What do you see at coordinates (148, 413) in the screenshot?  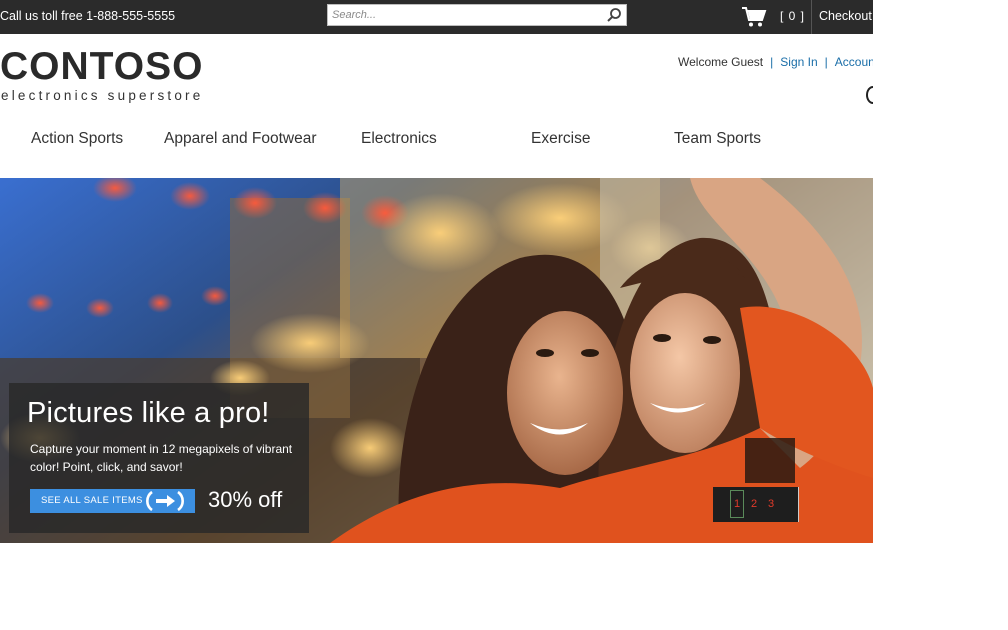 I see `promo-title: Pictures like a pro!` at bounding box center [148, 413].